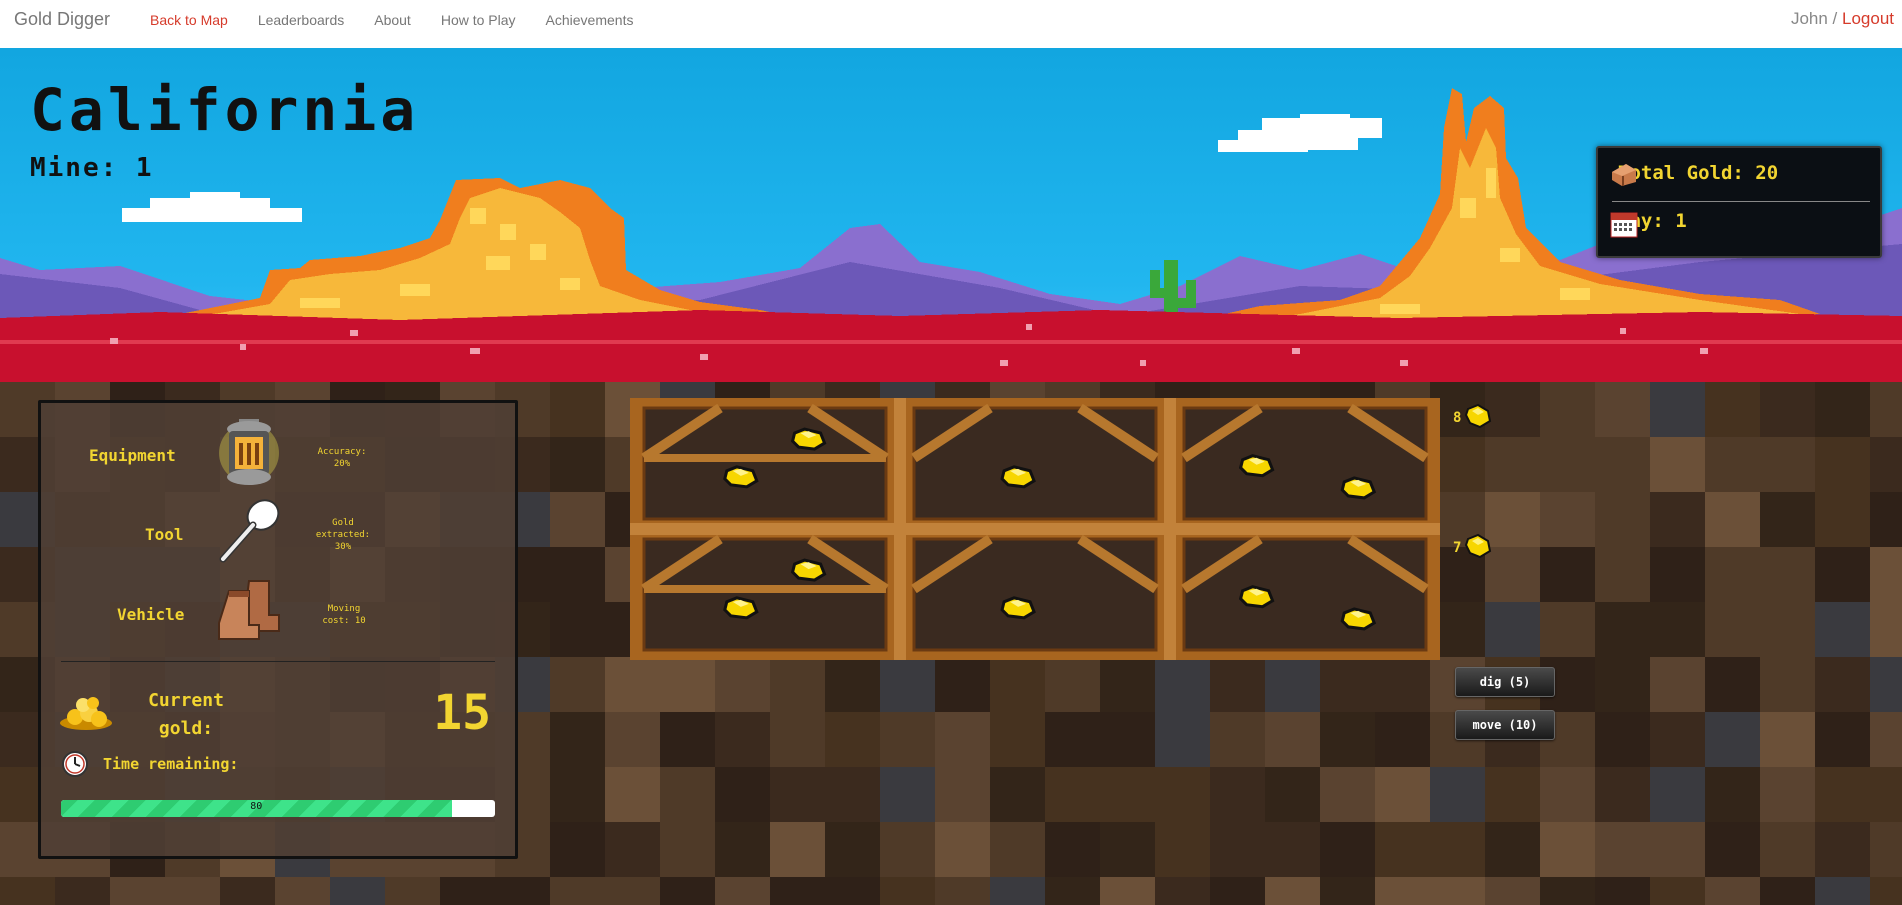 The width and height of the screenshot is (1902, 905). Describe the element at coordinates (1505, 725) in the screenshot. I see `move-button: move (10)` at that location.